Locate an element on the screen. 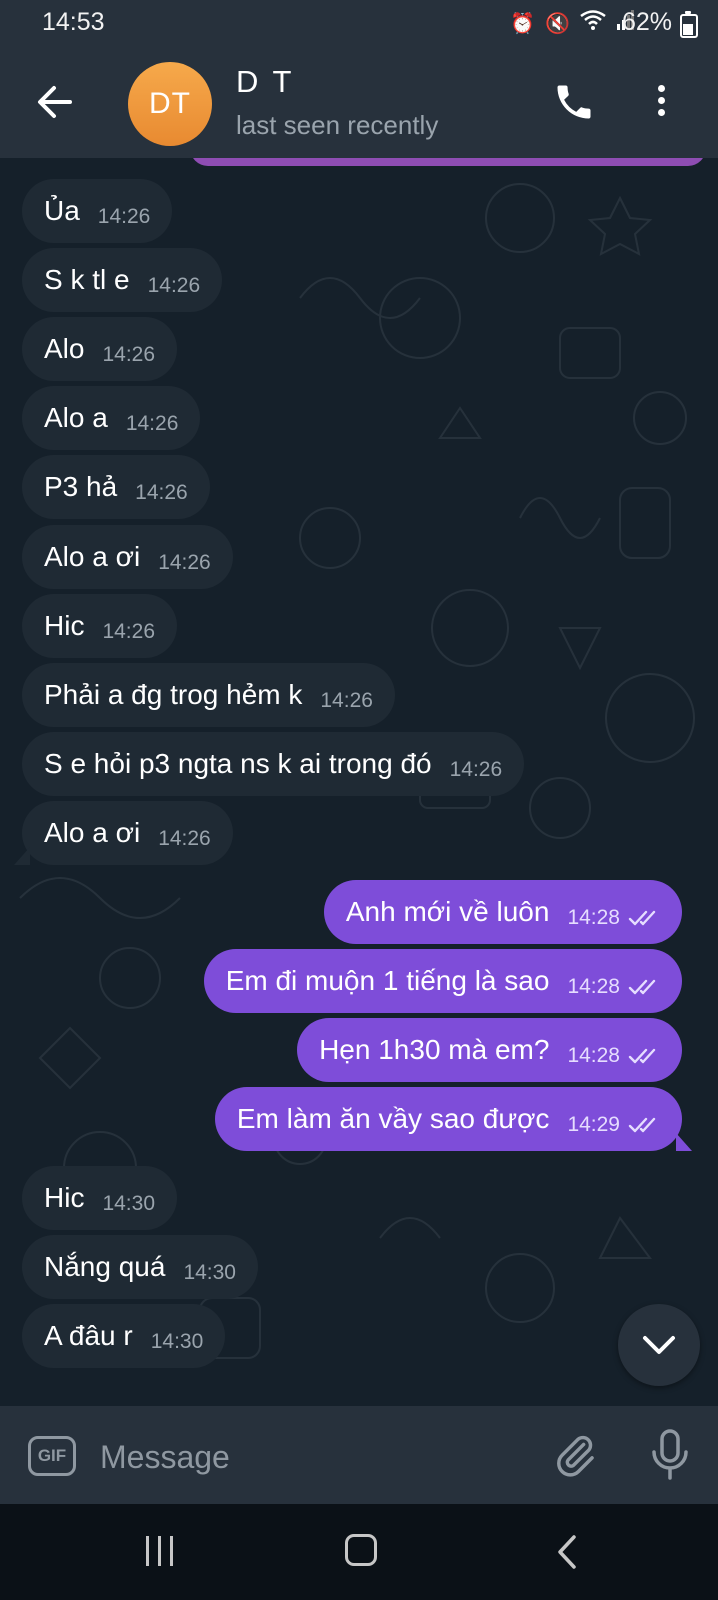 Image resolution: width=718 pixels, height=1600 pixels. message-text: Hẹn 1h30 mà em? is located at coordinates (434, 1049).